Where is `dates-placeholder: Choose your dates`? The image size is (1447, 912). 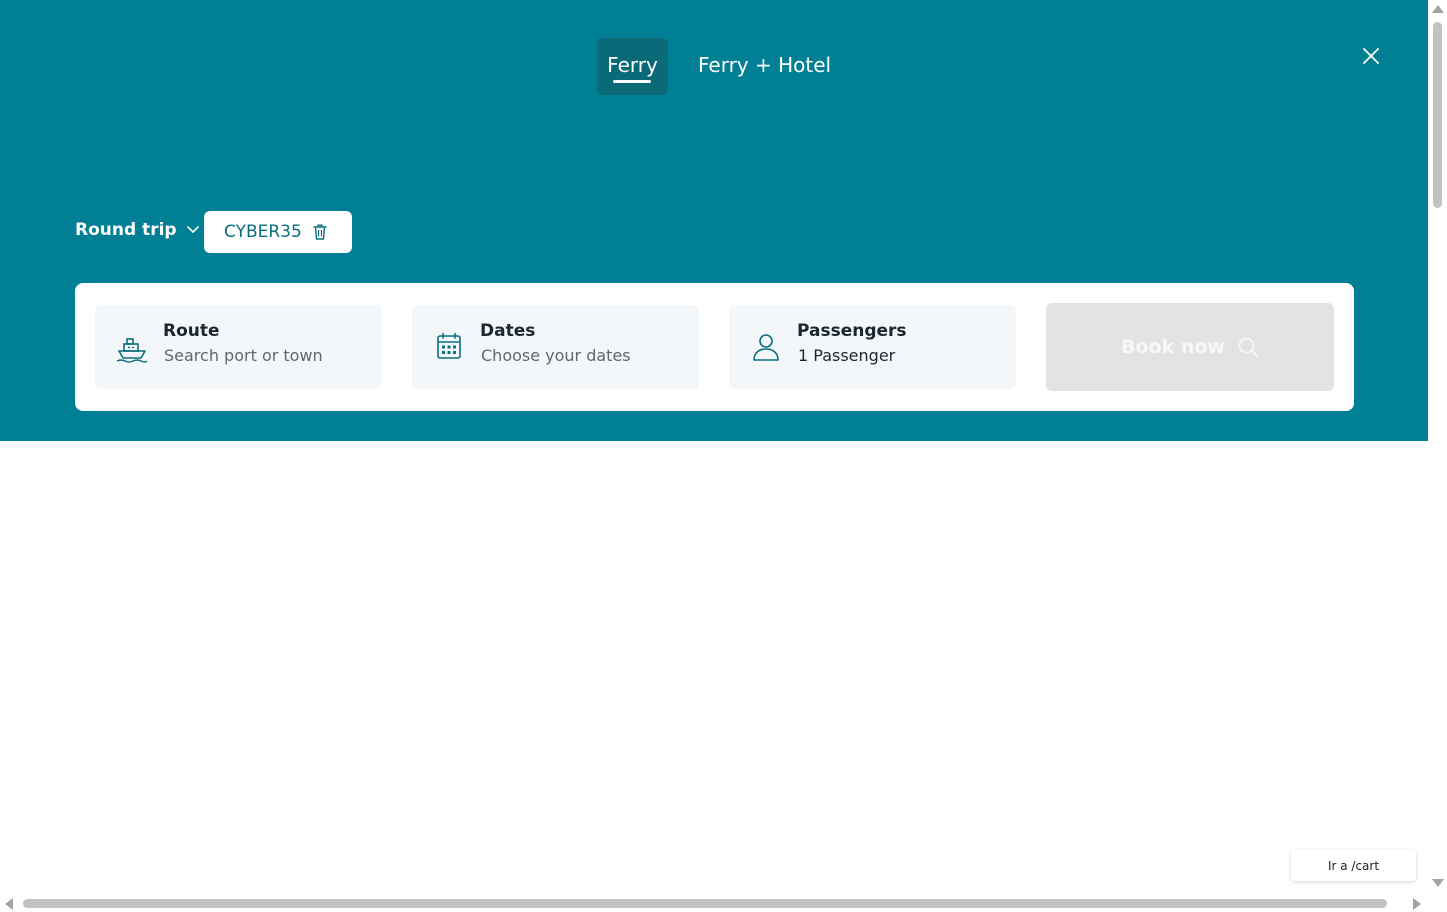 dates-placeholder: Choose your dates is located at coordinates (556, 355).